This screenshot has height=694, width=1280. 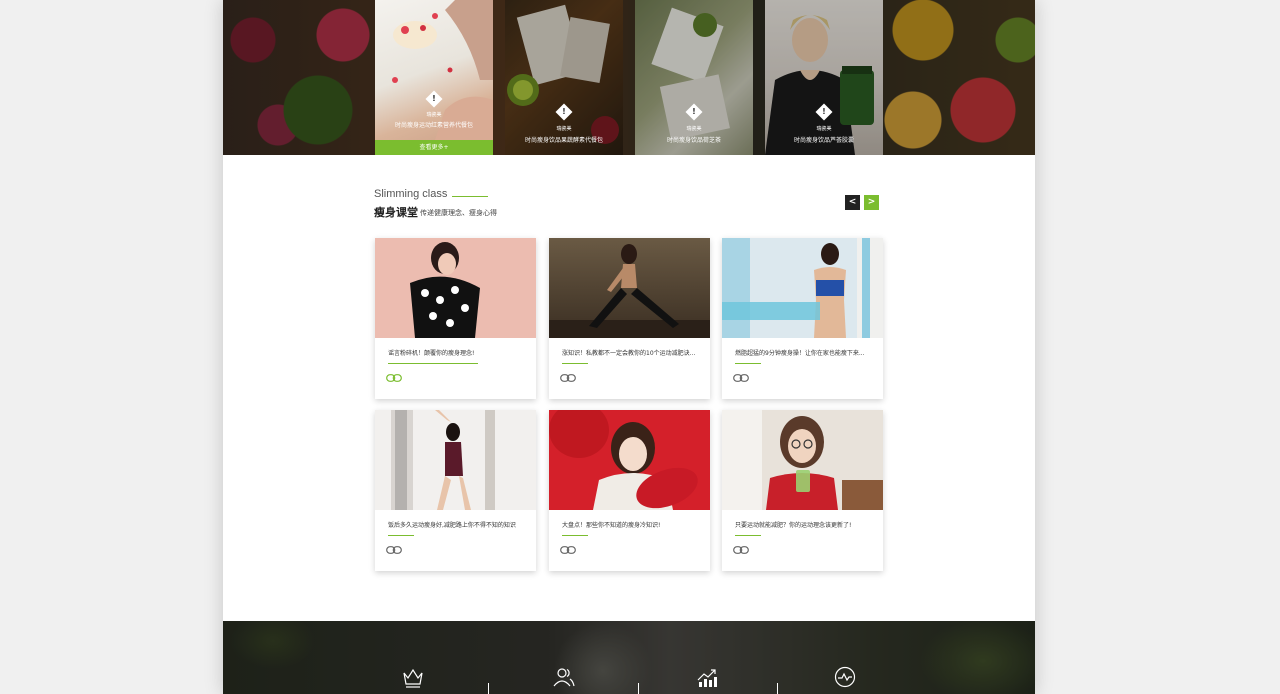 I want to click on product-card-1: ! 瑞瓷美 时尚瘦身运动红素营养代餐包 查看更多+, so click(x=434, y=77).